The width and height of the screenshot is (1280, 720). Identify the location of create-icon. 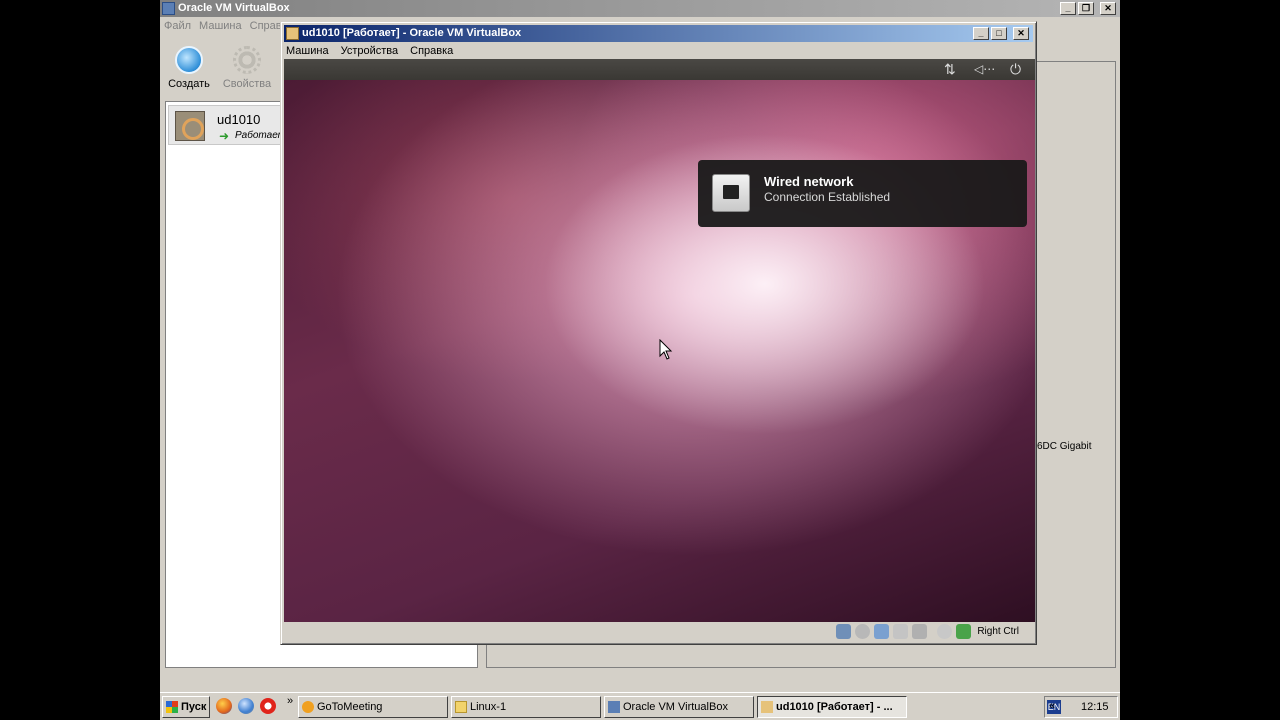
(189, 60).